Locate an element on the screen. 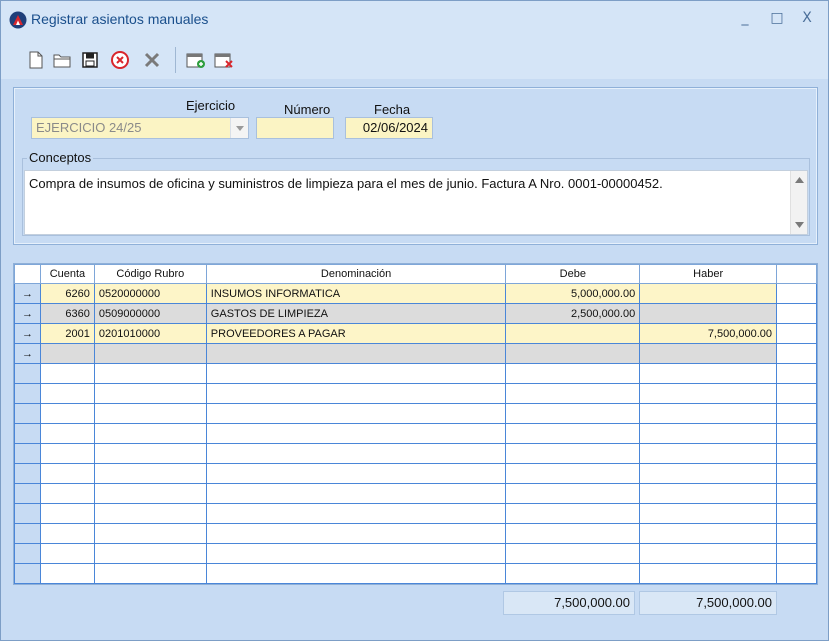  numero-field is located at coordinates (295, 128).